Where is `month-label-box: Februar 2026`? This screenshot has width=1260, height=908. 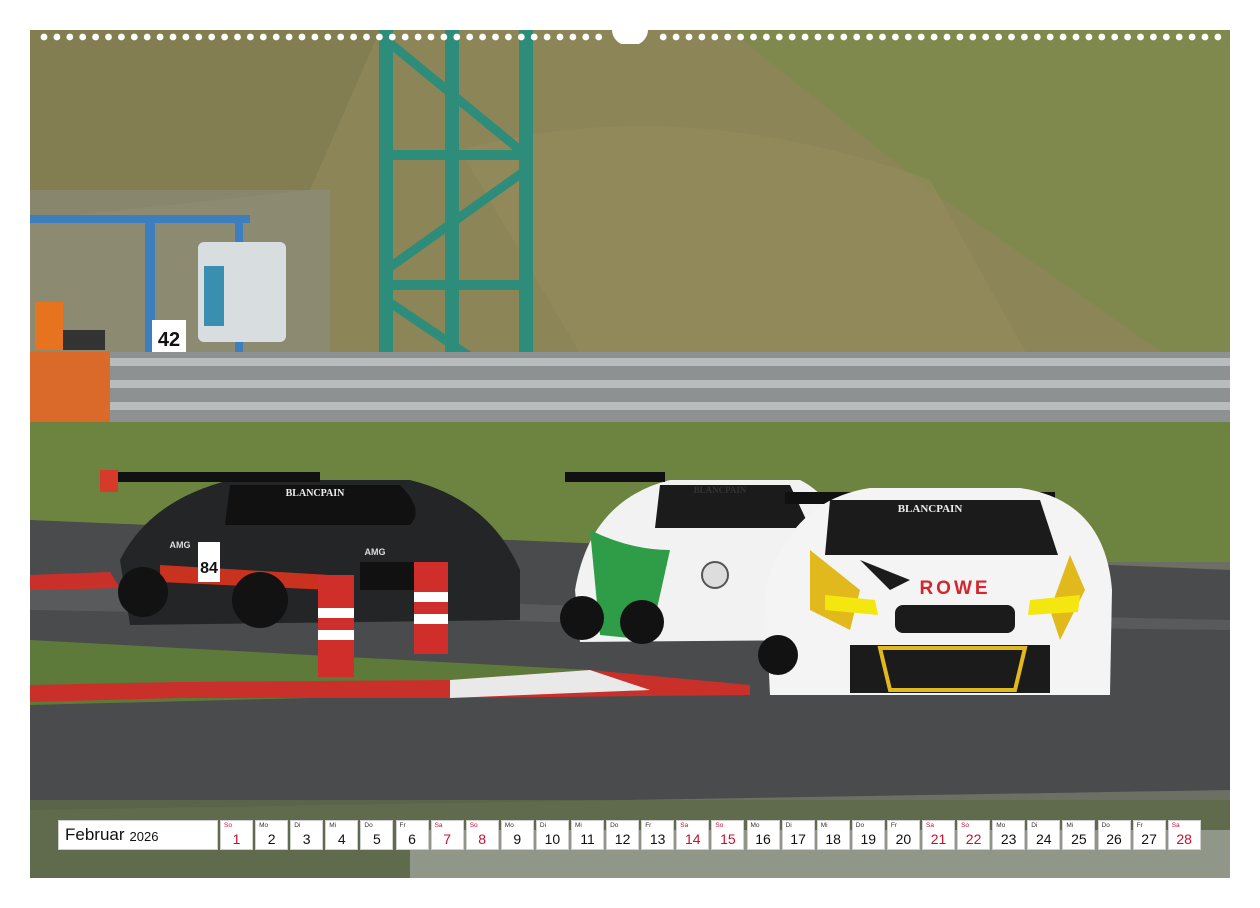
month-label-box: Februar 2026 is located at coordinates (138, 835).